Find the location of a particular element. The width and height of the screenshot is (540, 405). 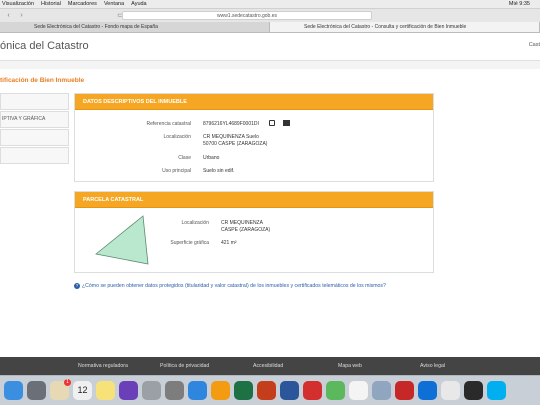

menu-historial: Historial is located at coordinates (51, 4).